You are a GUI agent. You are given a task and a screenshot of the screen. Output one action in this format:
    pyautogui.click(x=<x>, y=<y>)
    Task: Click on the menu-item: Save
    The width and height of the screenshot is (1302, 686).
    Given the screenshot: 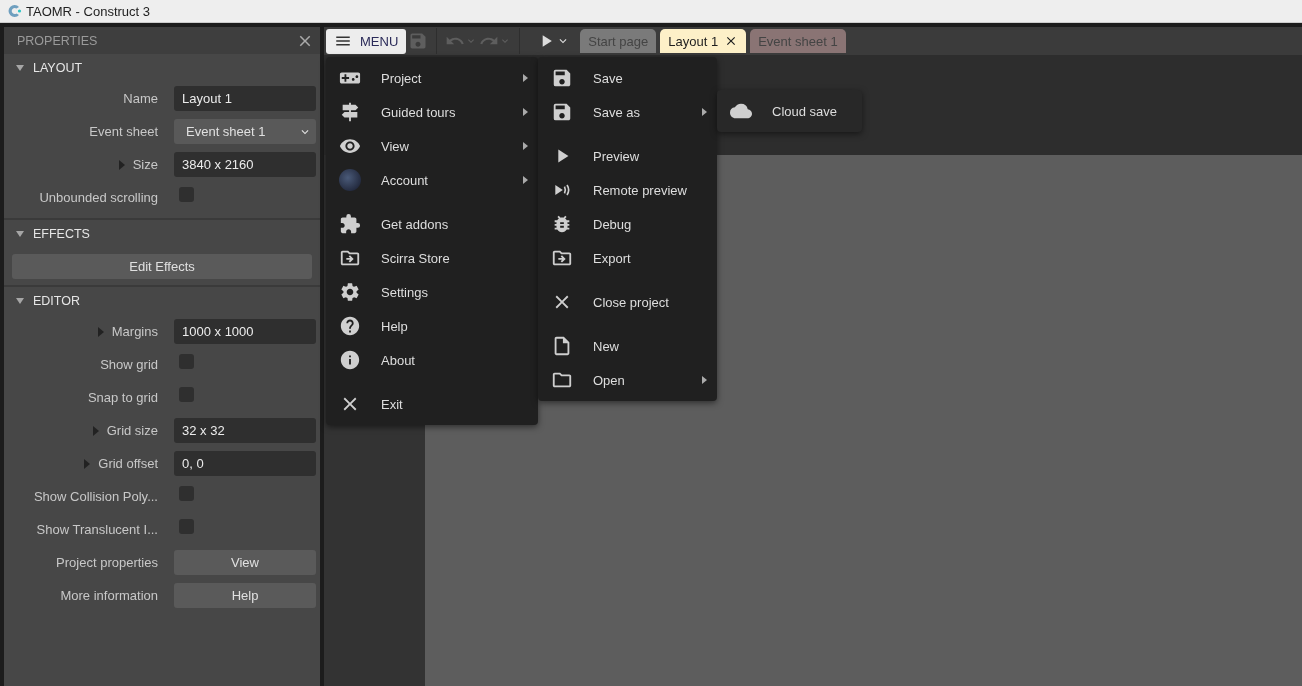 What is the action you would take?
    pyautogui.click(x=627, y=78)
    